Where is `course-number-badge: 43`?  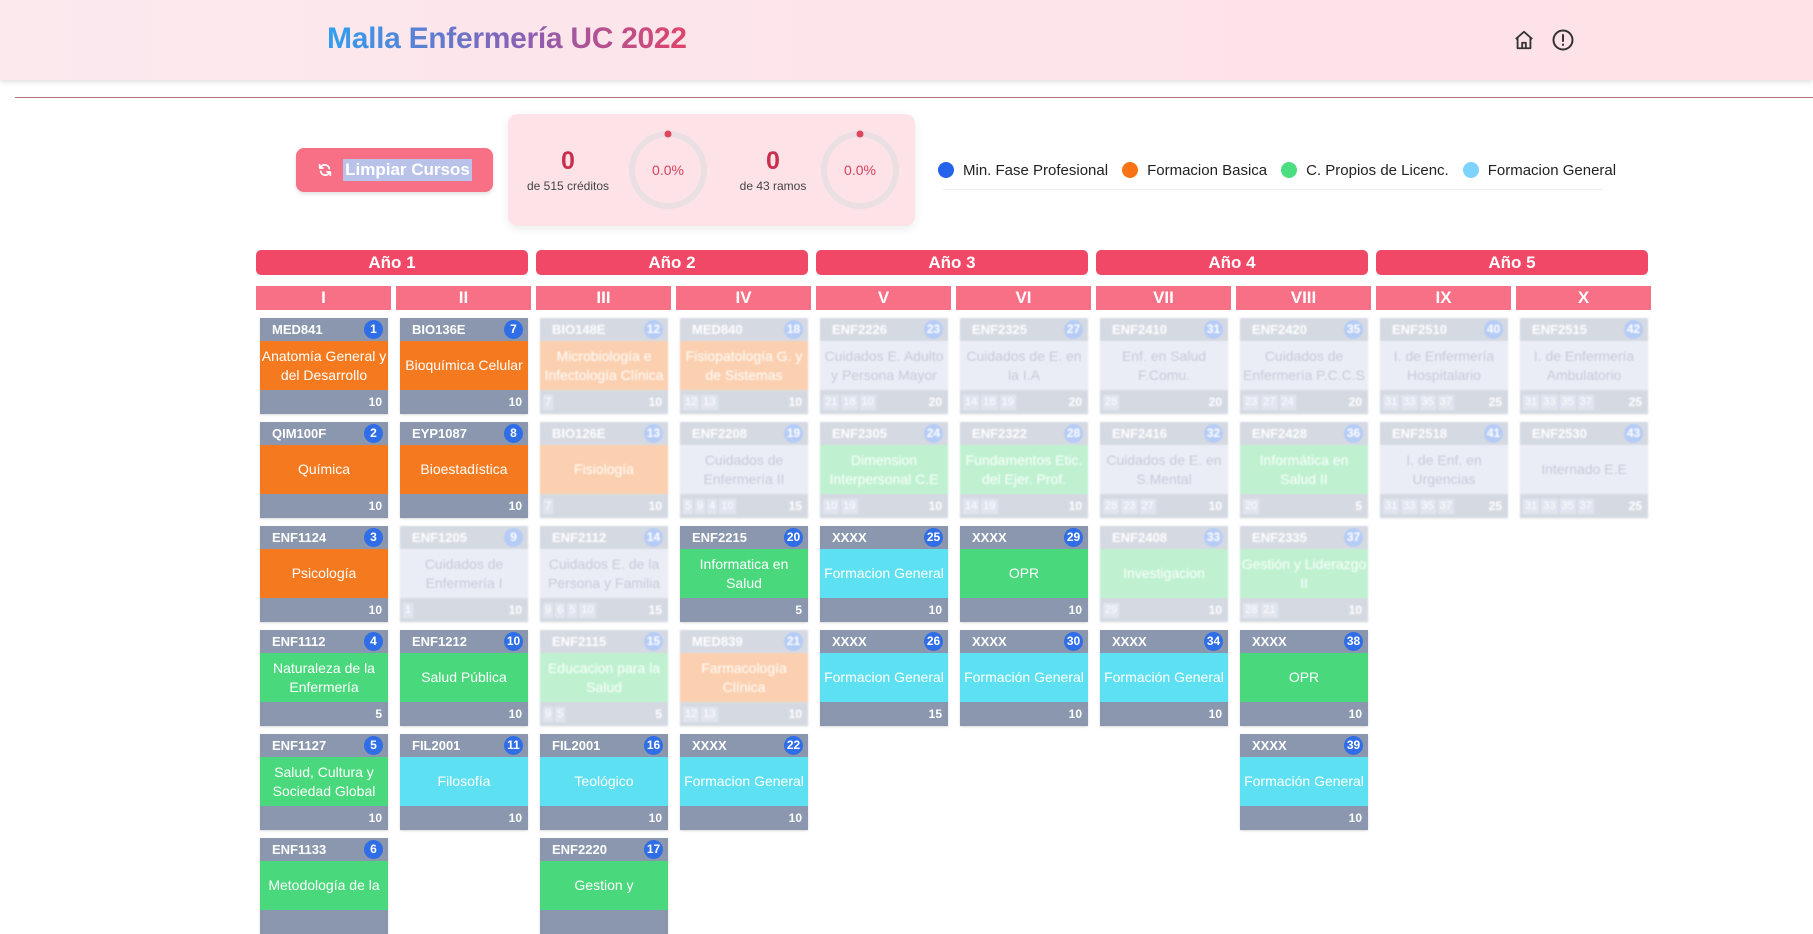
course-number-badge: 43 is located at coordinates (1633, 433).